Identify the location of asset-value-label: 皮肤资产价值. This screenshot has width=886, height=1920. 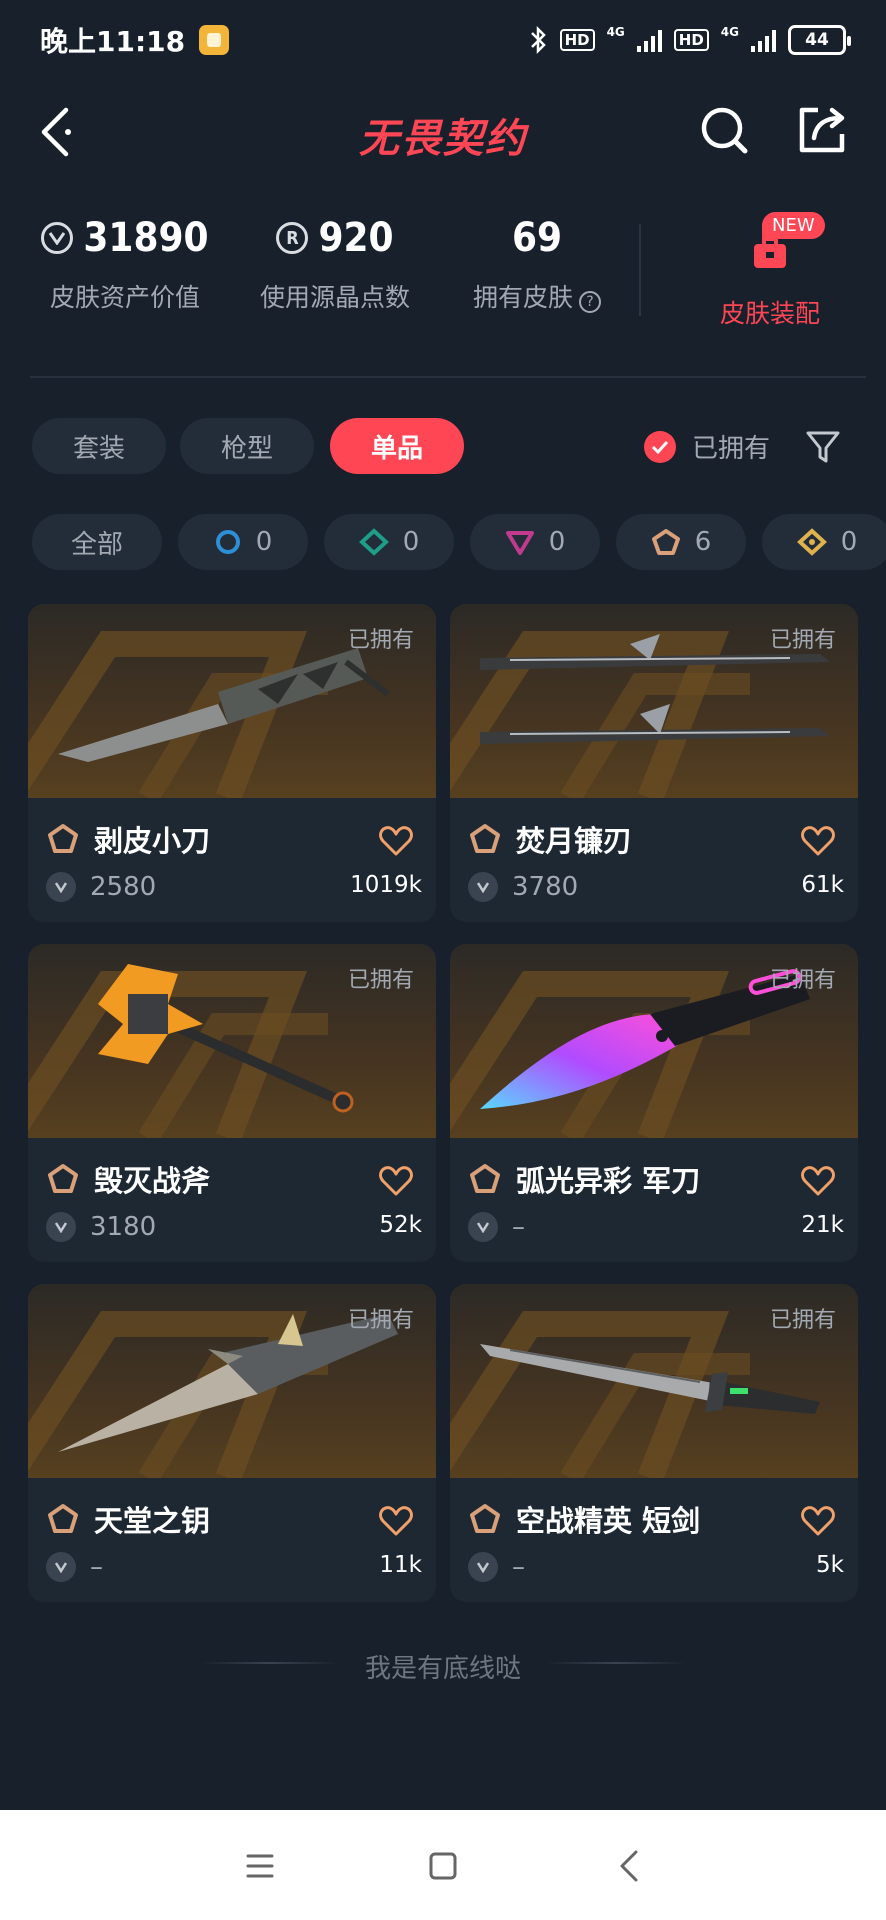
(124, 297).